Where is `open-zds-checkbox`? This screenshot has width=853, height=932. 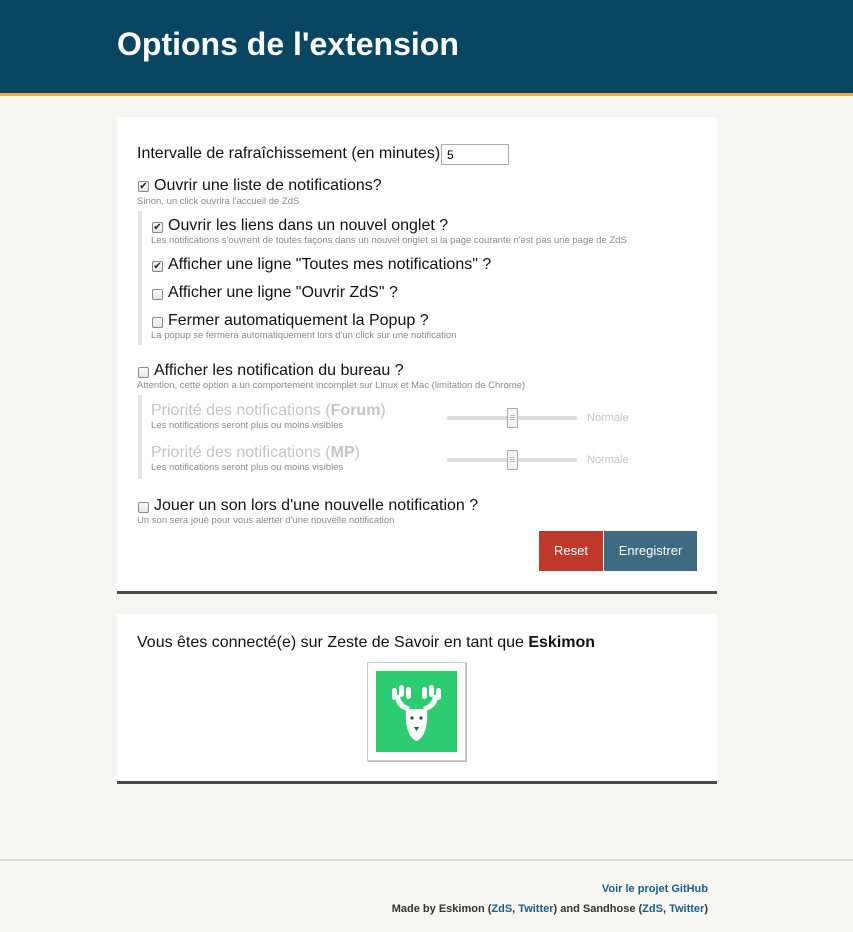
open-zds-checkbox is located at coordinates (157, 294).